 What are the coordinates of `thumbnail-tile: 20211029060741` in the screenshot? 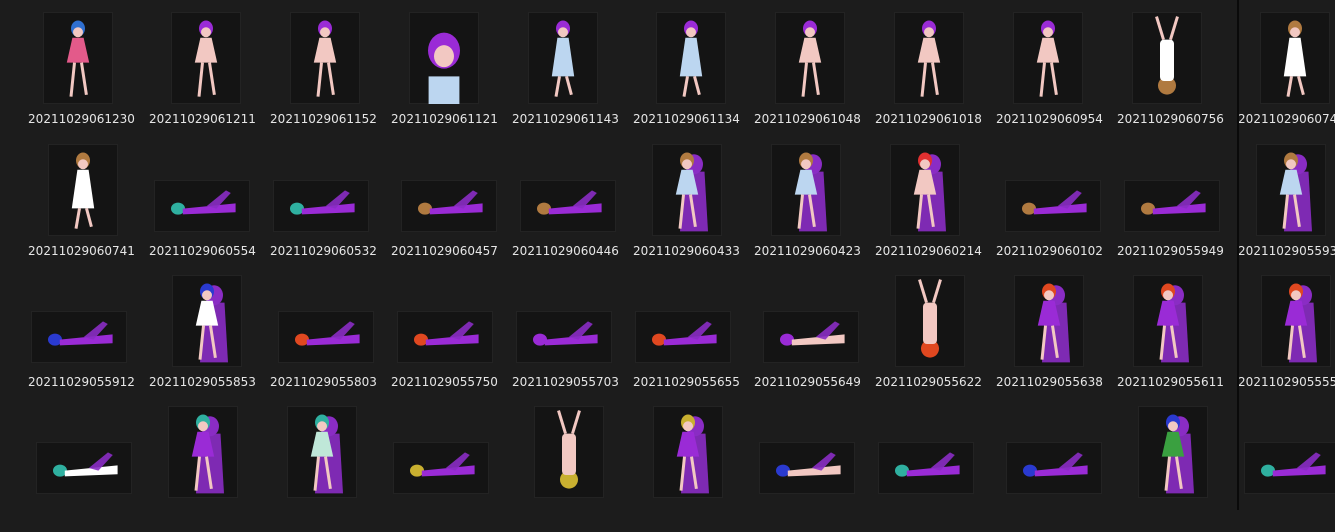 It's located at (81, 205).